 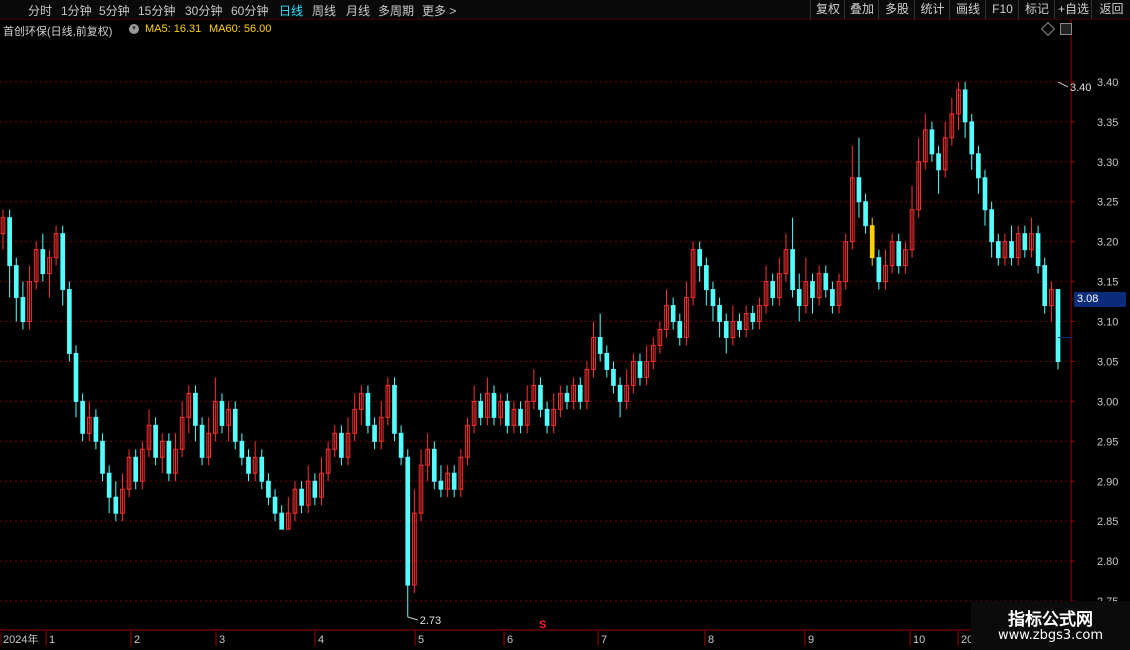 I want to click on y-tick-label: 3.30, so click(x=1107, y=163).